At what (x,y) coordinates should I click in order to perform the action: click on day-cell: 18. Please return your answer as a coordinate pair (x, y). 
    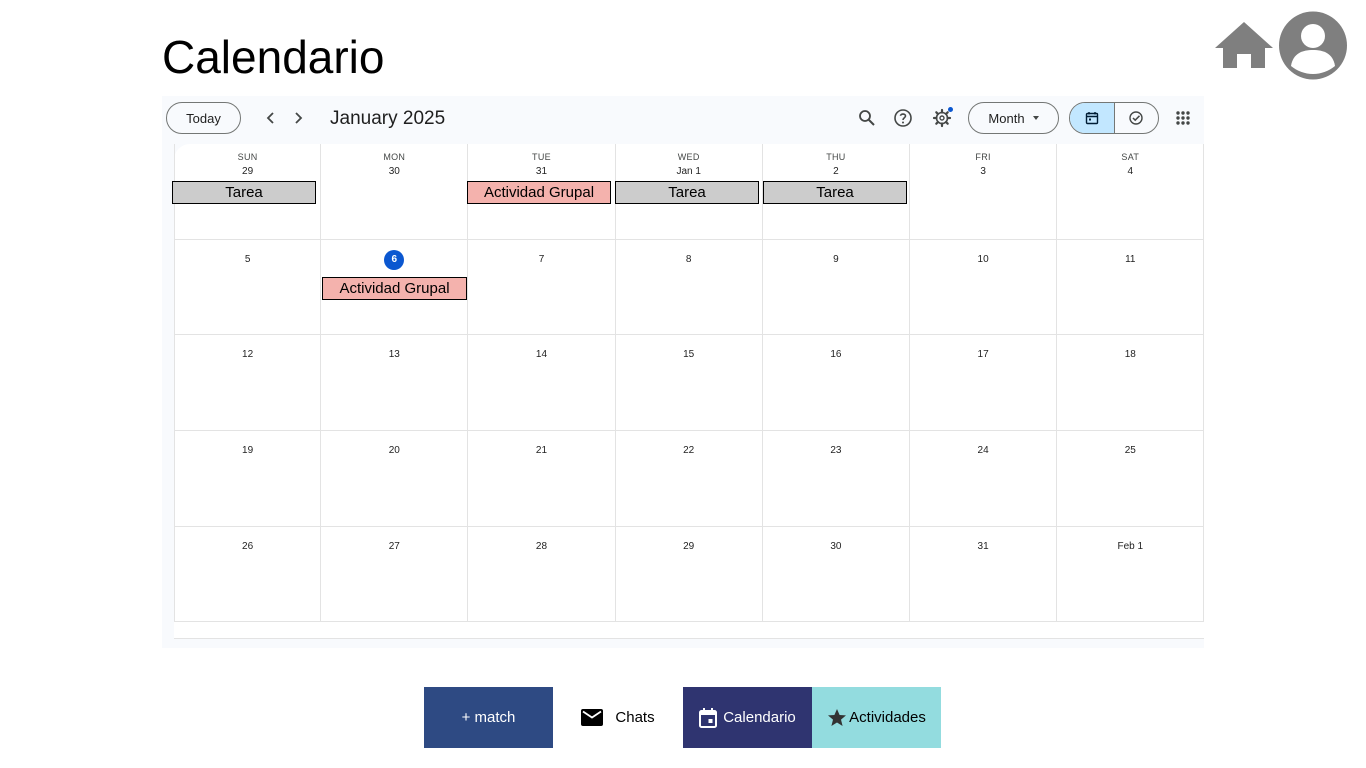
    Looking at the image, I should click on (1130, 383).